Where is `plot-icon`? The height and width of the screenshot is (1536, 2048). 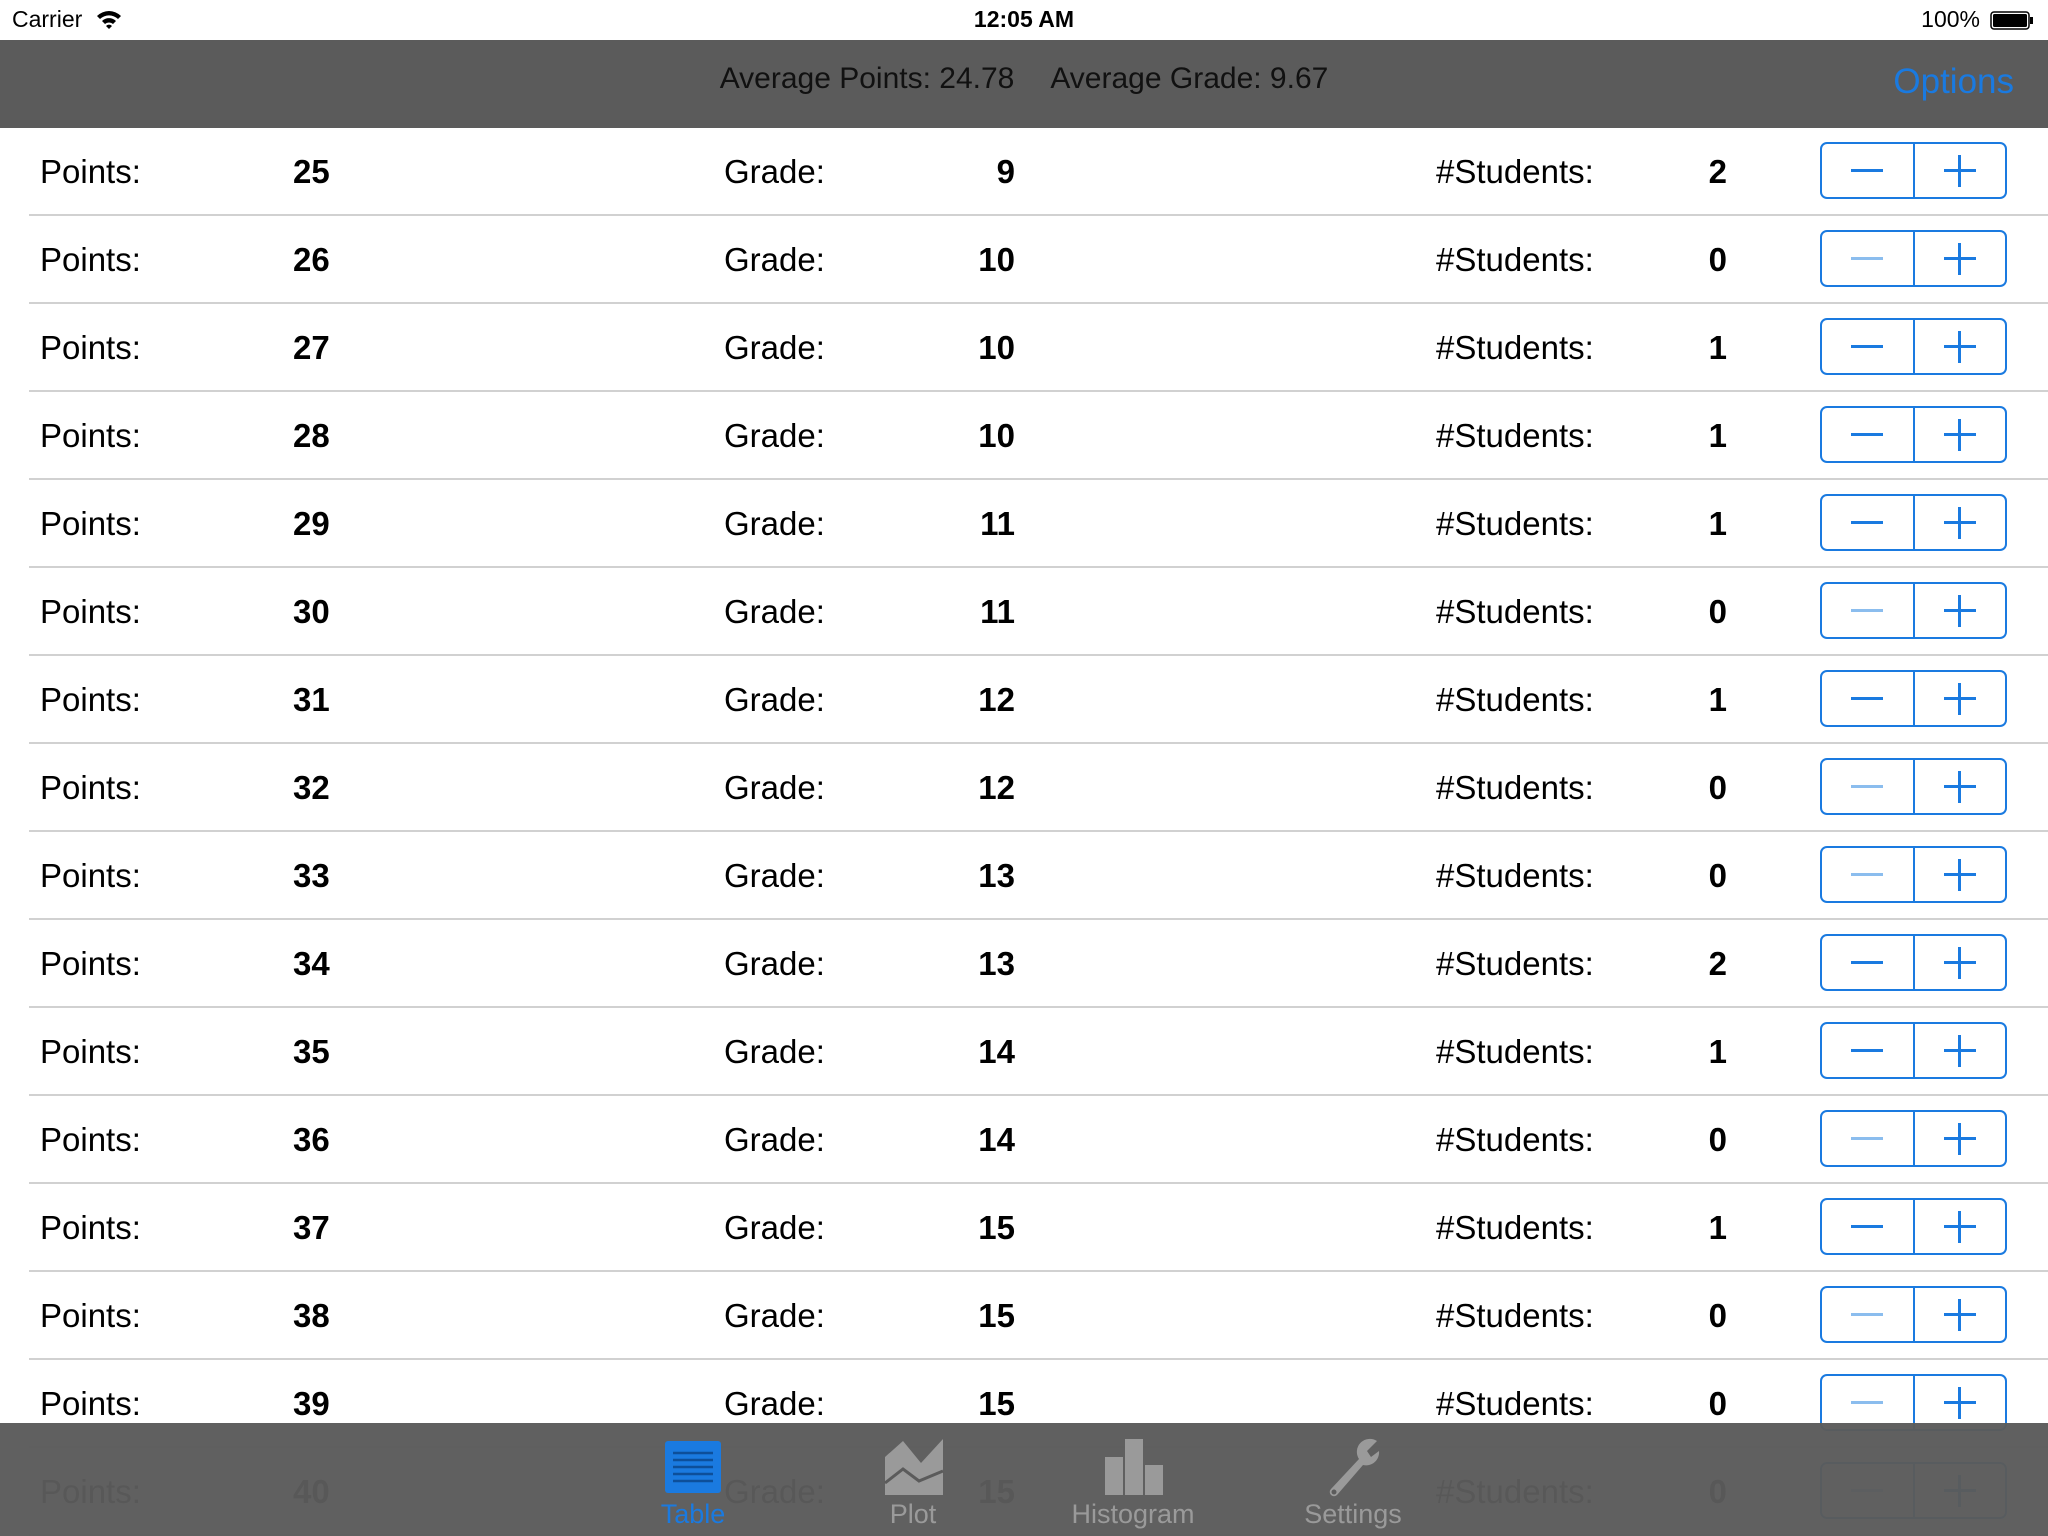
plot-icon is located at coordinates (914, 1467).